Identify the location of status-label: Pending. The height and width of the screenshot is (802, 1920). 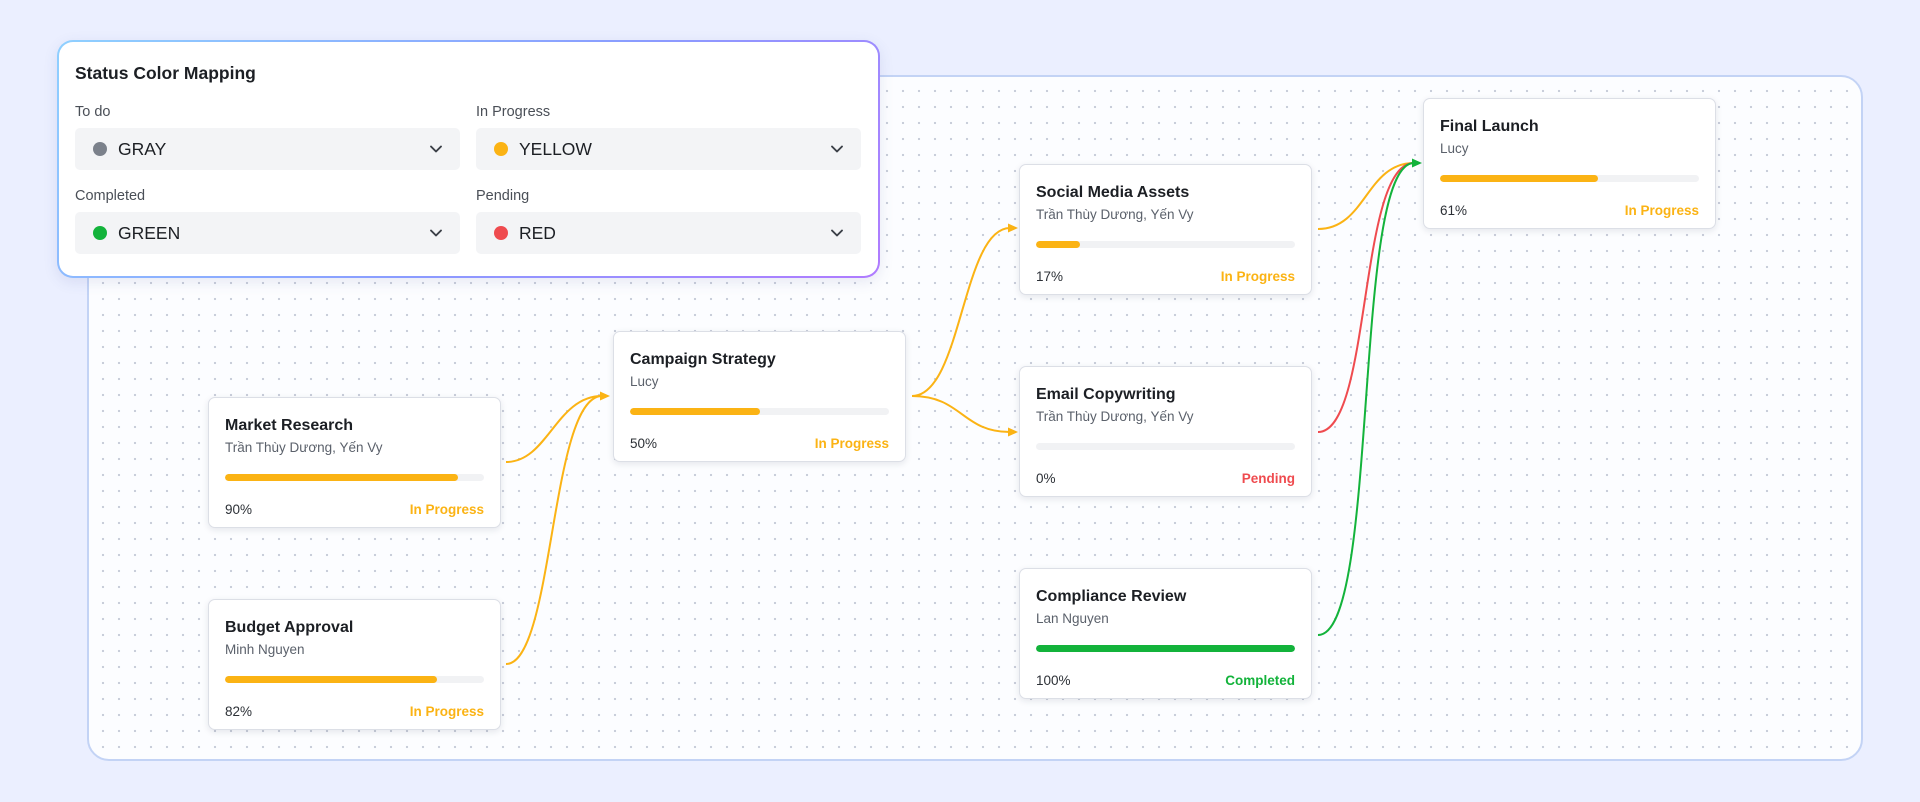
(1268, 478).